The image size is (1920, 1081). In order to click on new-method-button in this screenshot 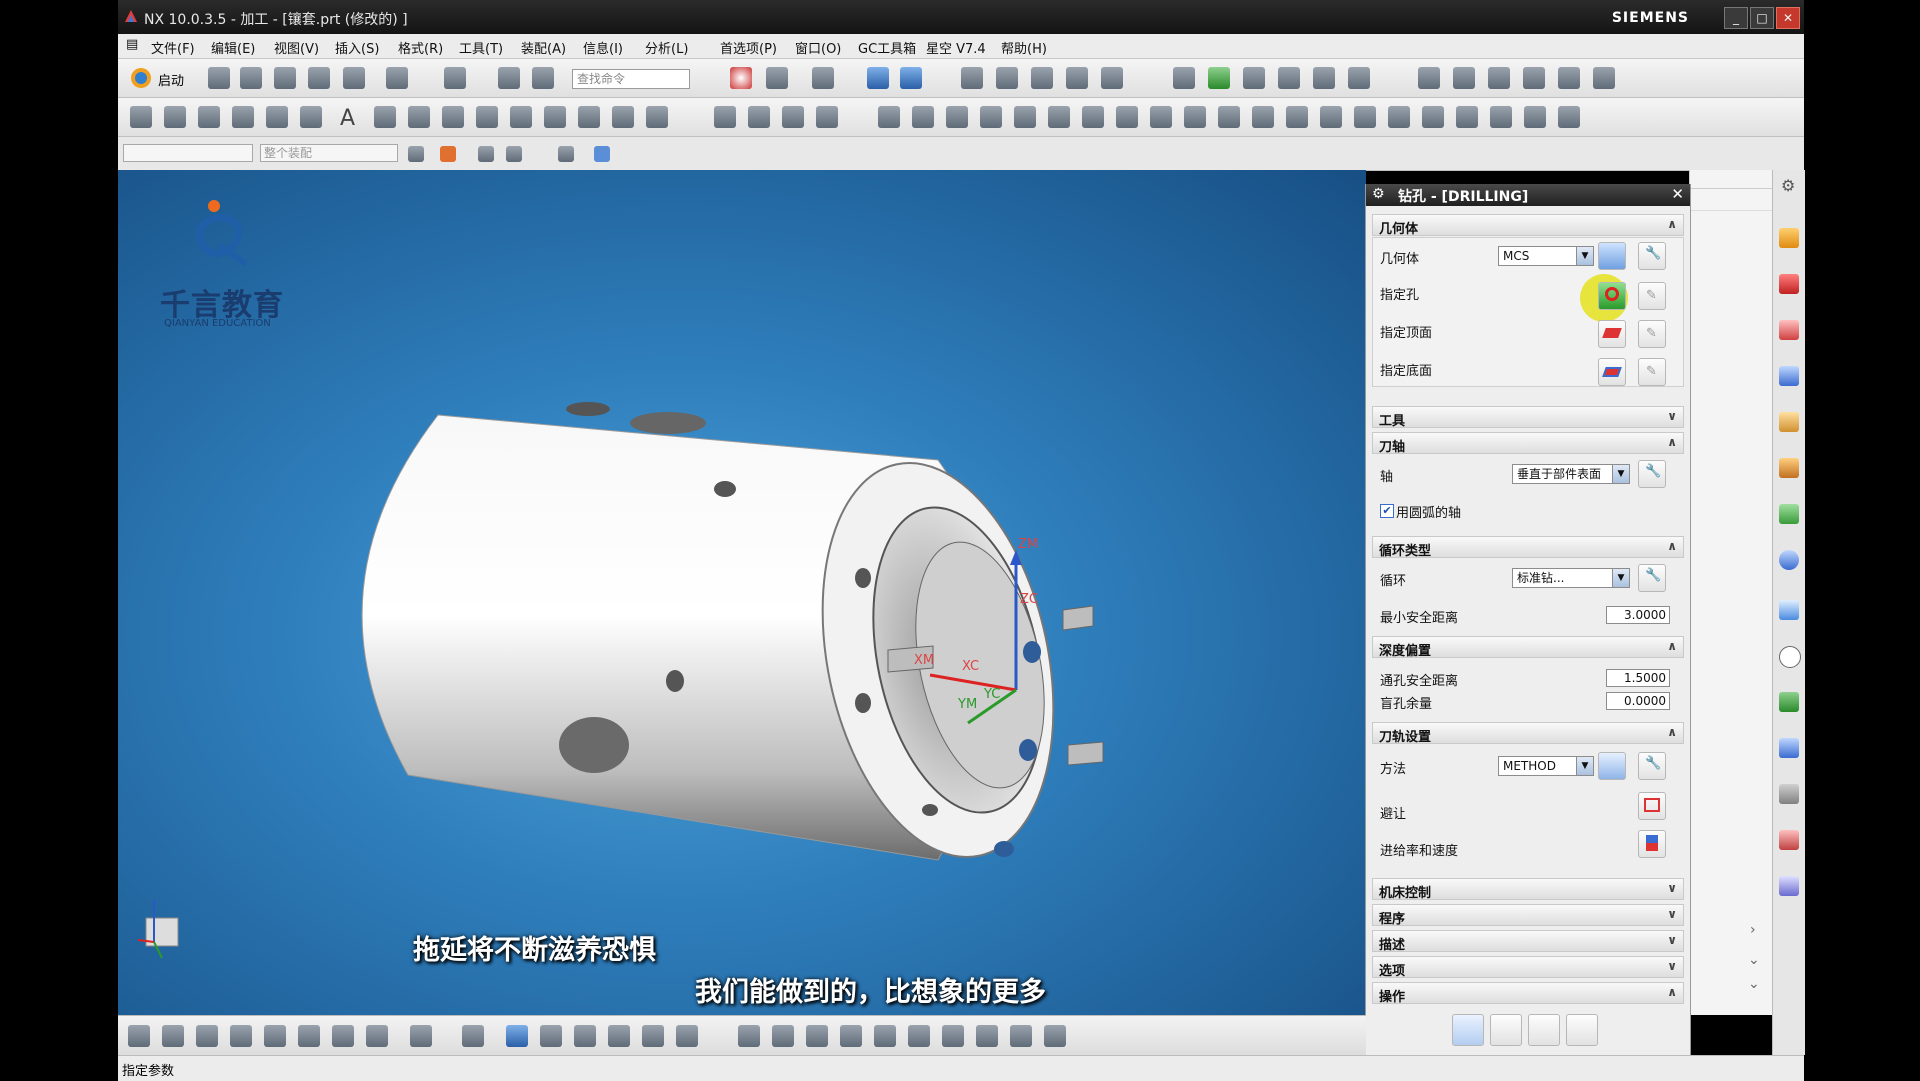, I will do `click(1612, 766)`.